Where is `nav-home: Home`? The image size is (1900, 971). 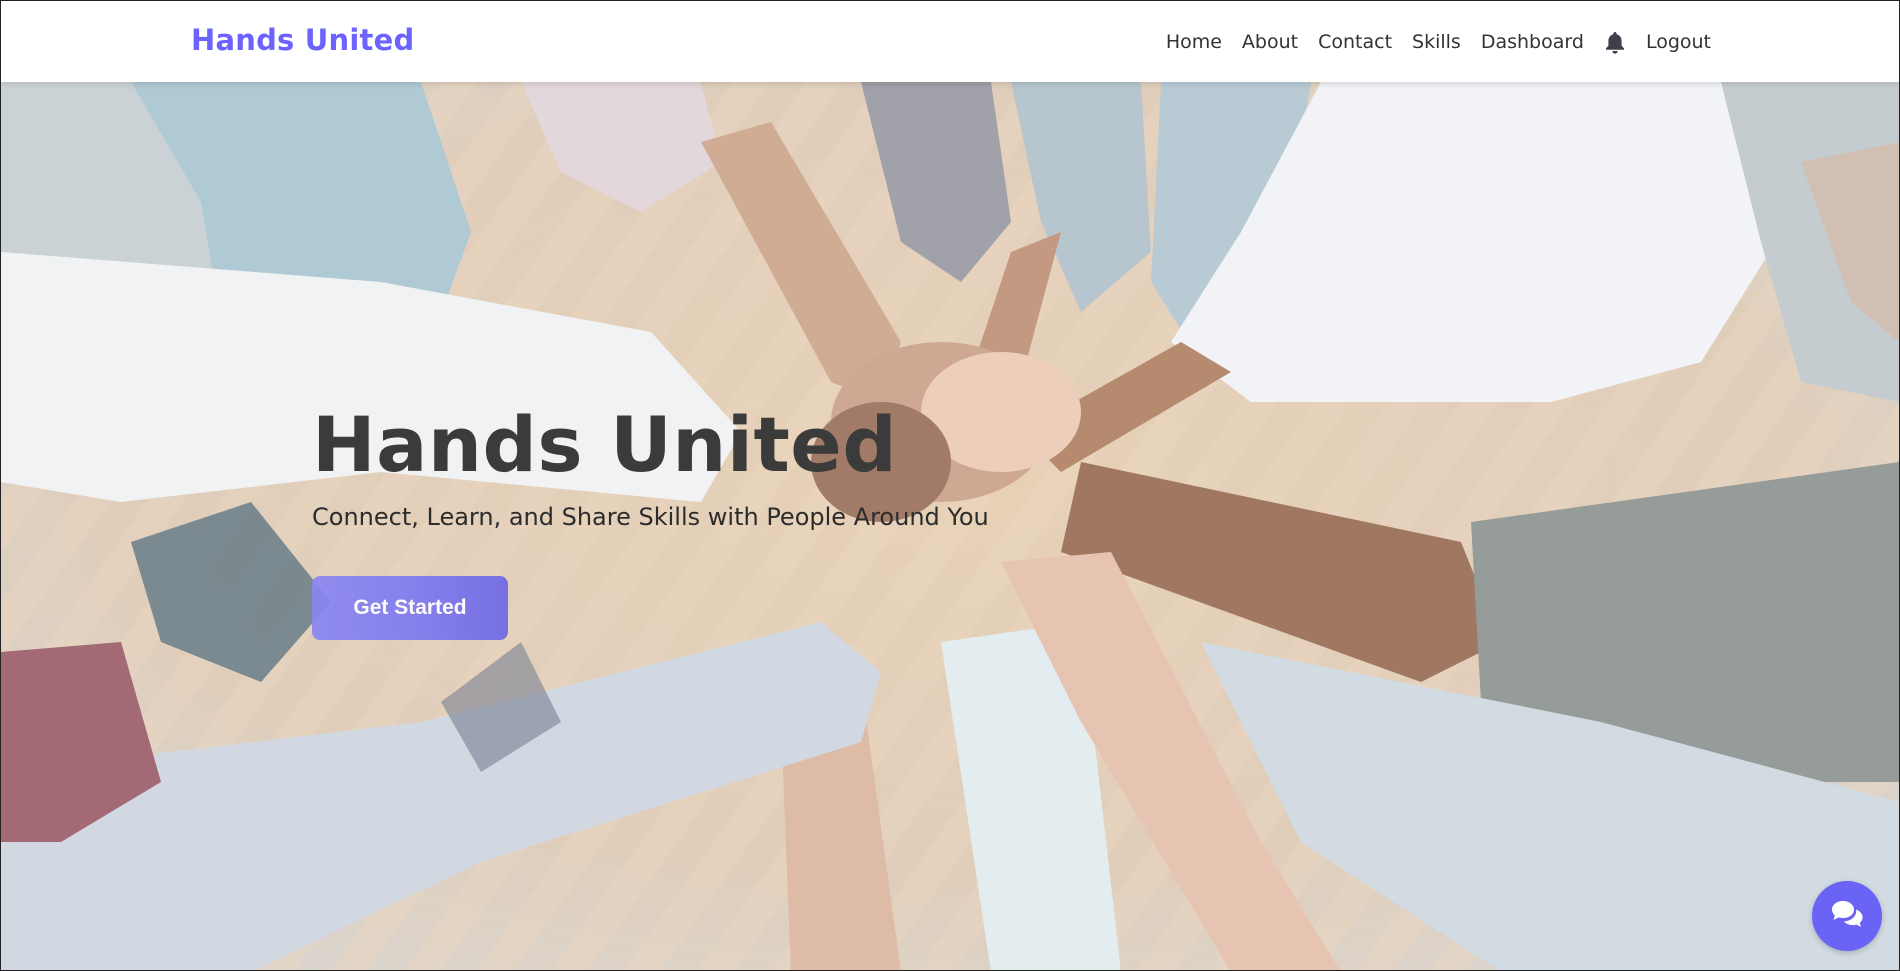
nav-home: Home is located at coordinates (1194, 42).